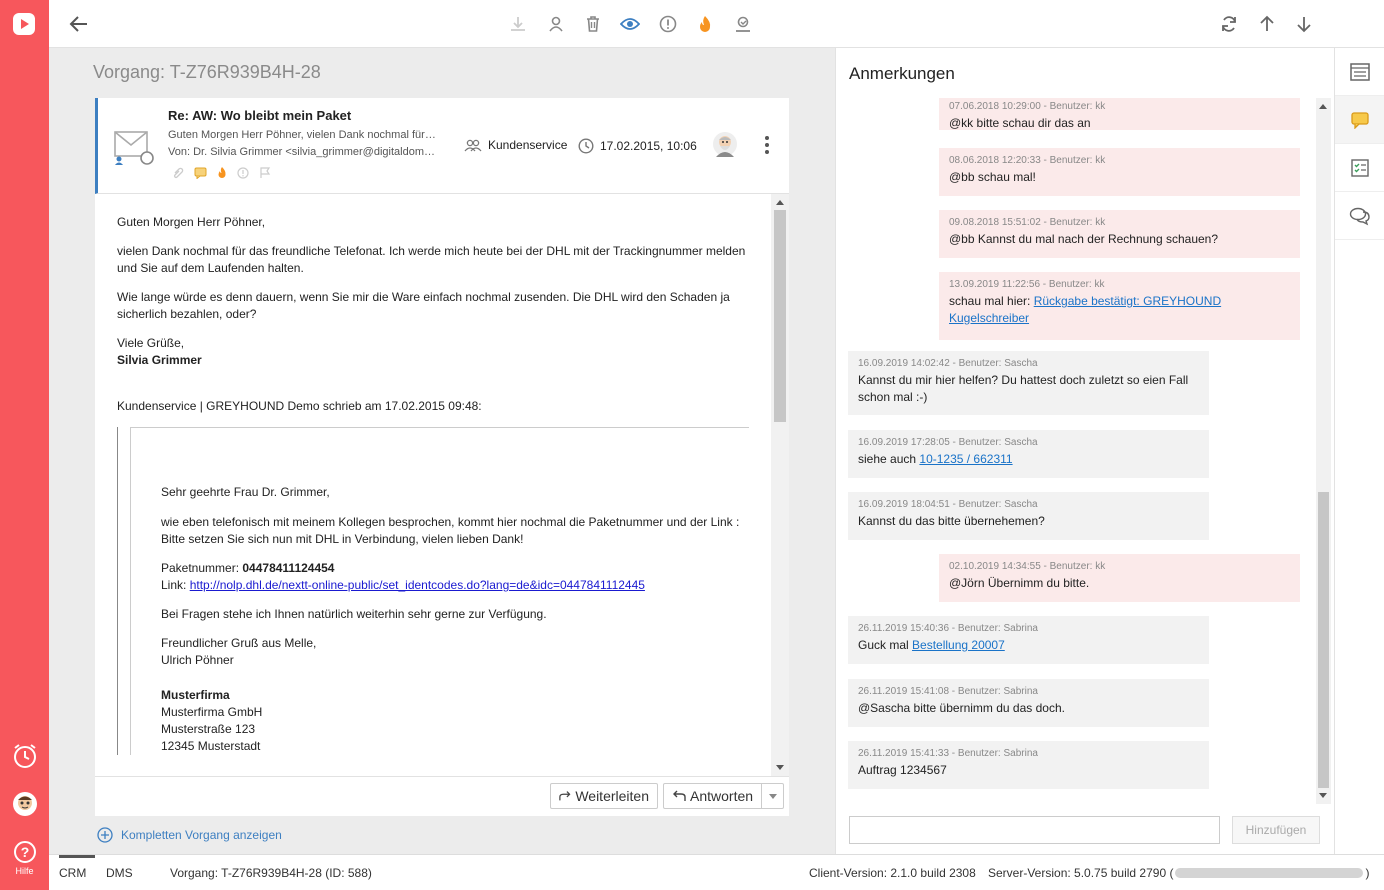 Image resolution: width=1384 pixels, height=890 pixels. What do you see at coordinates (892, 872) in the screenshot?
I see `client-version: Client-Version: 2.1.0 build 2308` at bounding box center [892, 872].